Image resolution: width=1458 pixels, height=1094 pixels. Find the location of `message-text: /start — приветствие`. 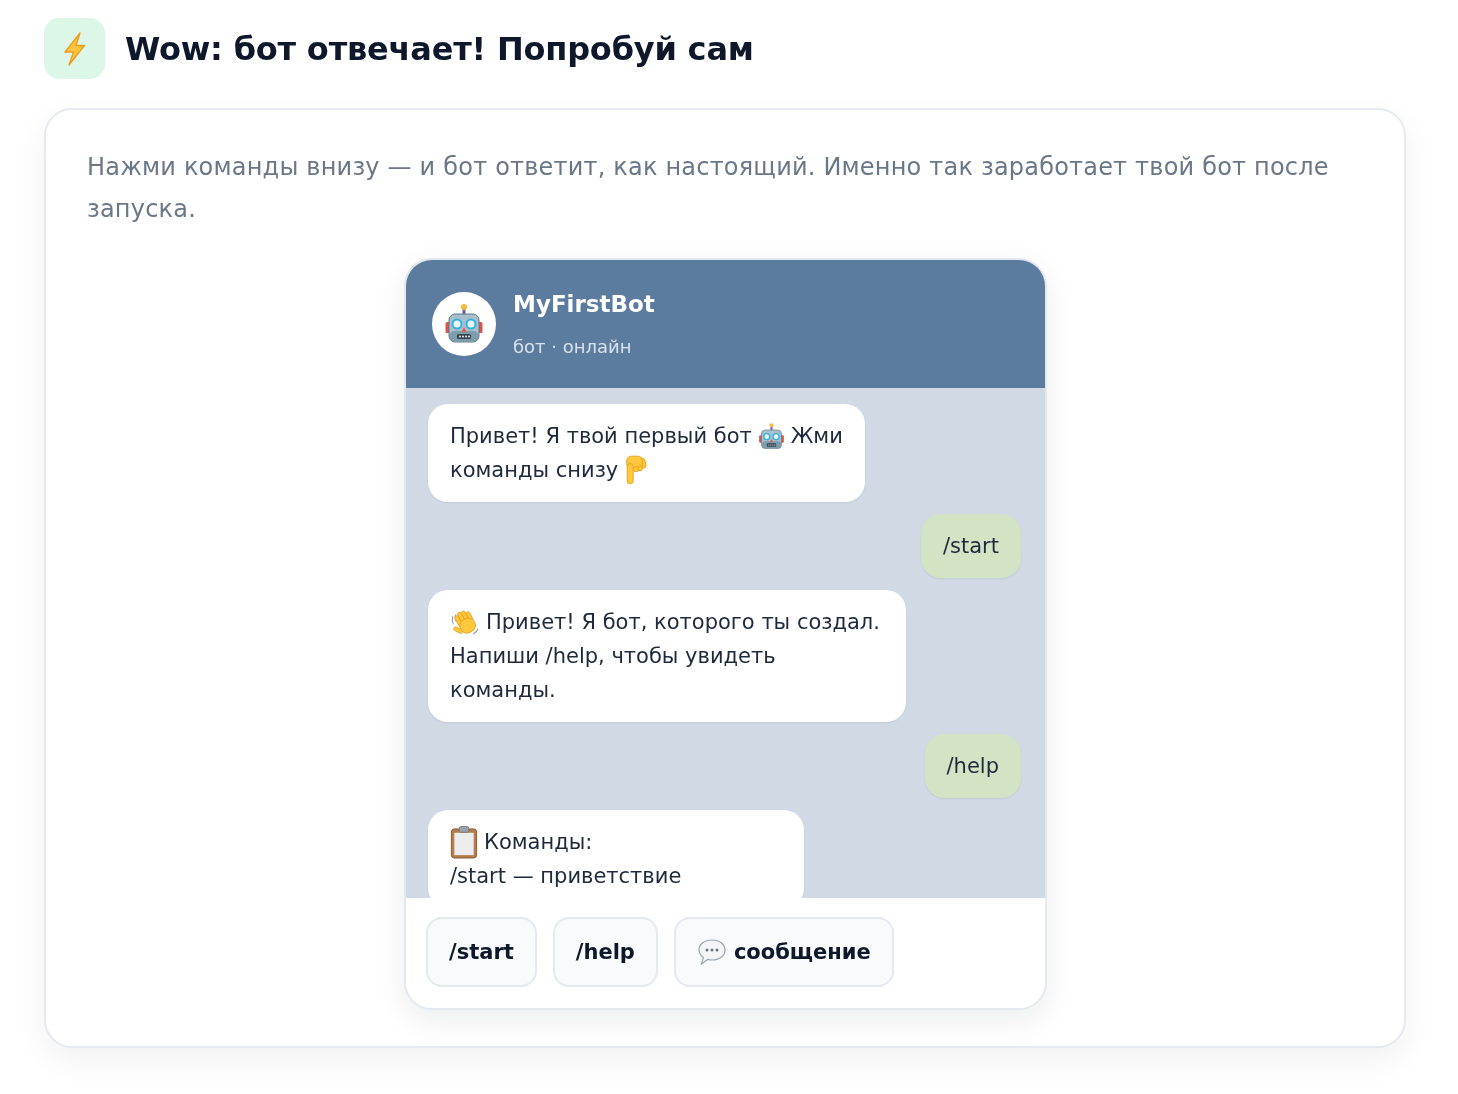

message-text: /start — приветствие is located at coordinates (566, 876).